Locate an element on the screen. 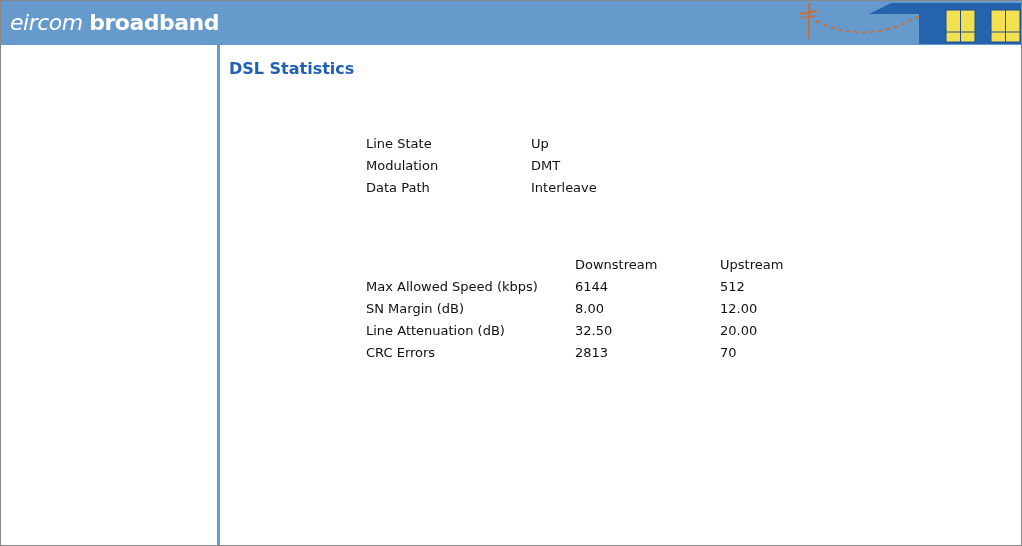  table-cell-text: 8.00 is located at coordinates (590, 309).